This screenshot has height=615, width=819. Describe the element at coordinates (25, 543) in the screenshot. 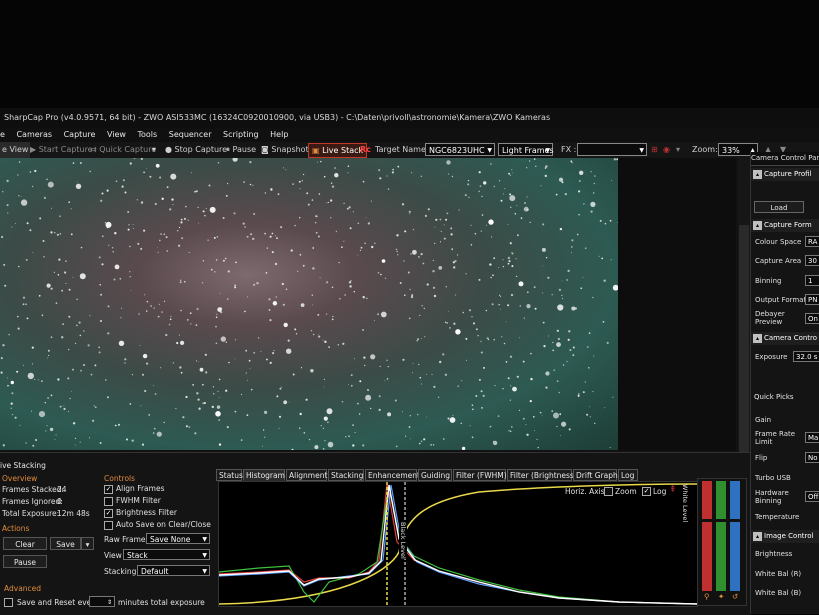

I see `clear-button: Clear` at that location.